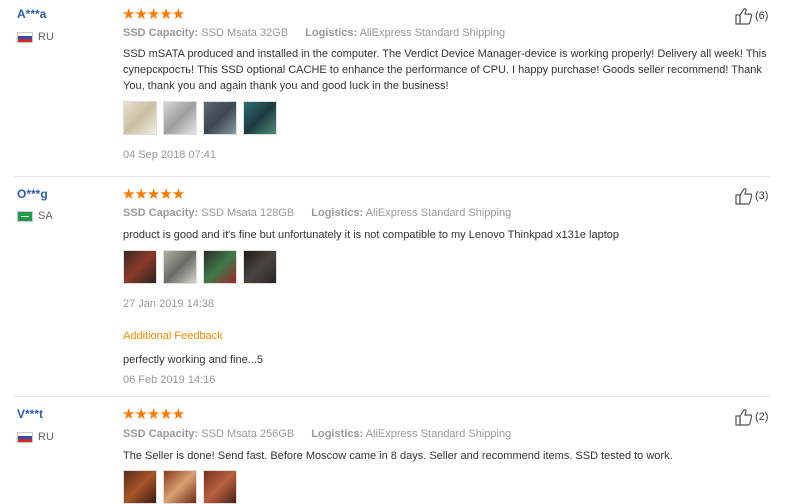  Describe the element at coordinates (25, 216) in the screenshot. I see `saudi-arabia-flag-icon` at that location.